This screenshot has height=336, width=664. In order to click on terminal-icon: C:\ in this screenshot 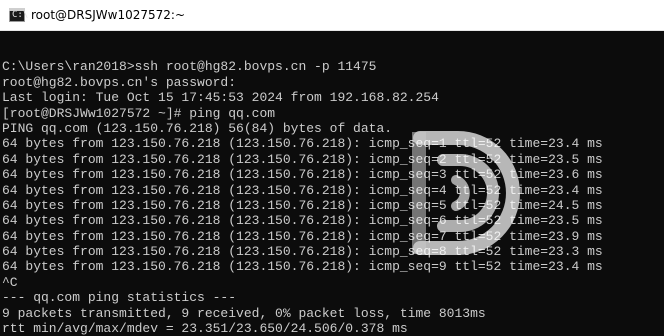, I will do `click(19, 15)`.